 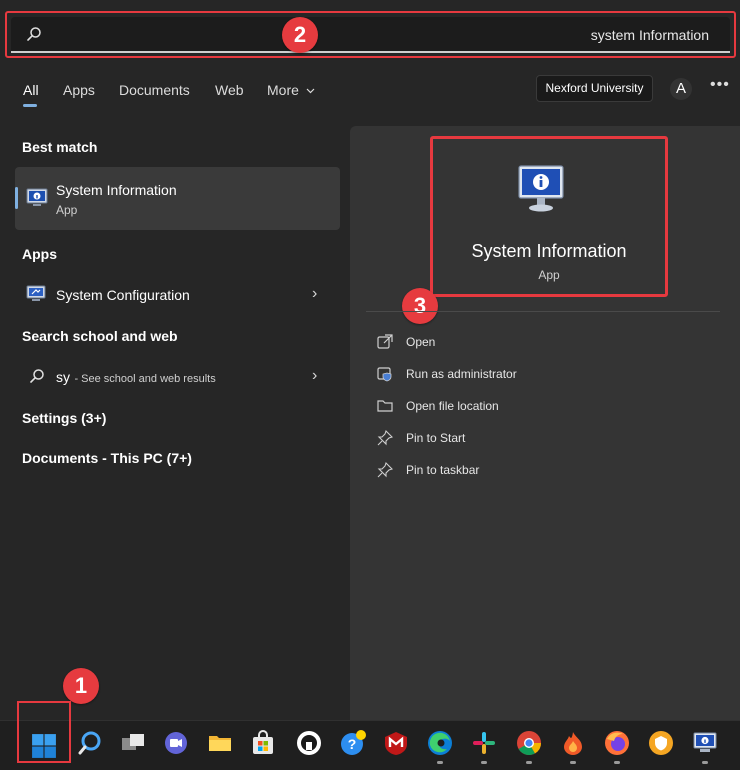 I want to click on task-view-icon, so click(x=133, y=743).